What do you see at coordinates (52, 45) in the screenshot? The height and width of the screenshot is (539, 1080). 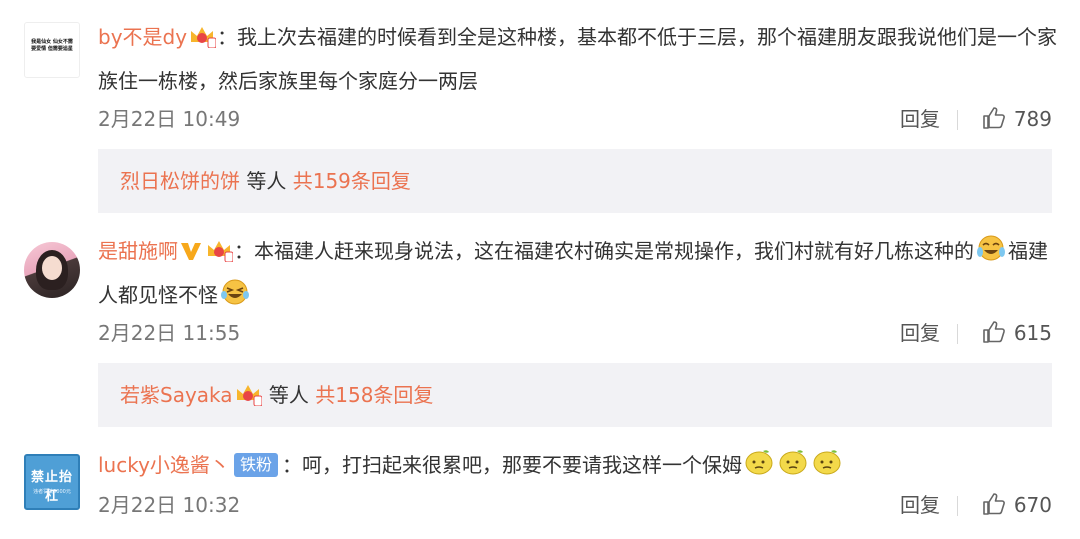 I see `avatar-caption: 我是仙女 仙女不需要爱情 但需要追星` at bounding box center [52, 45].